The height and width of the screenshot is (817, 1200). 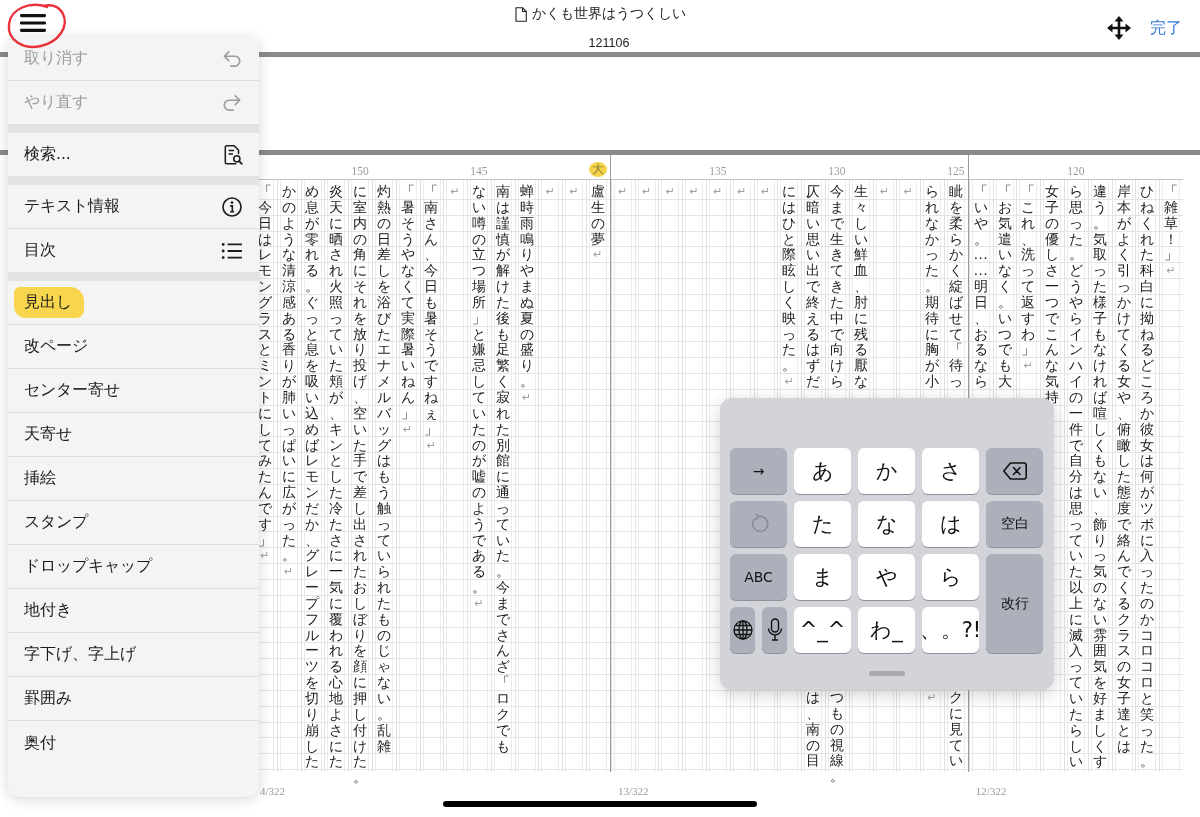 What do you see at coordinates (860, 287) in the screenshot?
I see `text-line: 生々しい鮮血、肘に残る厭な` at bounding box center [860, 287].